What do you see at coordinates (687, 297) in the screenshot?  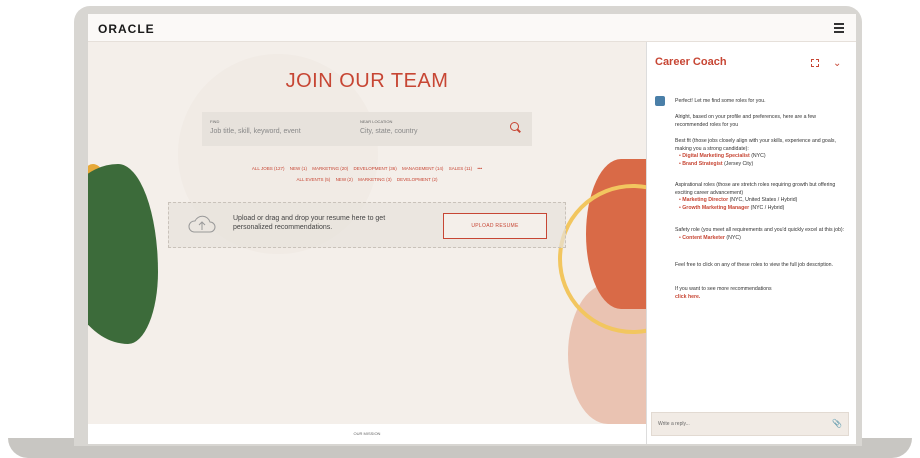 I see `click-here-link: click here.` at bounding box center [687, 297].